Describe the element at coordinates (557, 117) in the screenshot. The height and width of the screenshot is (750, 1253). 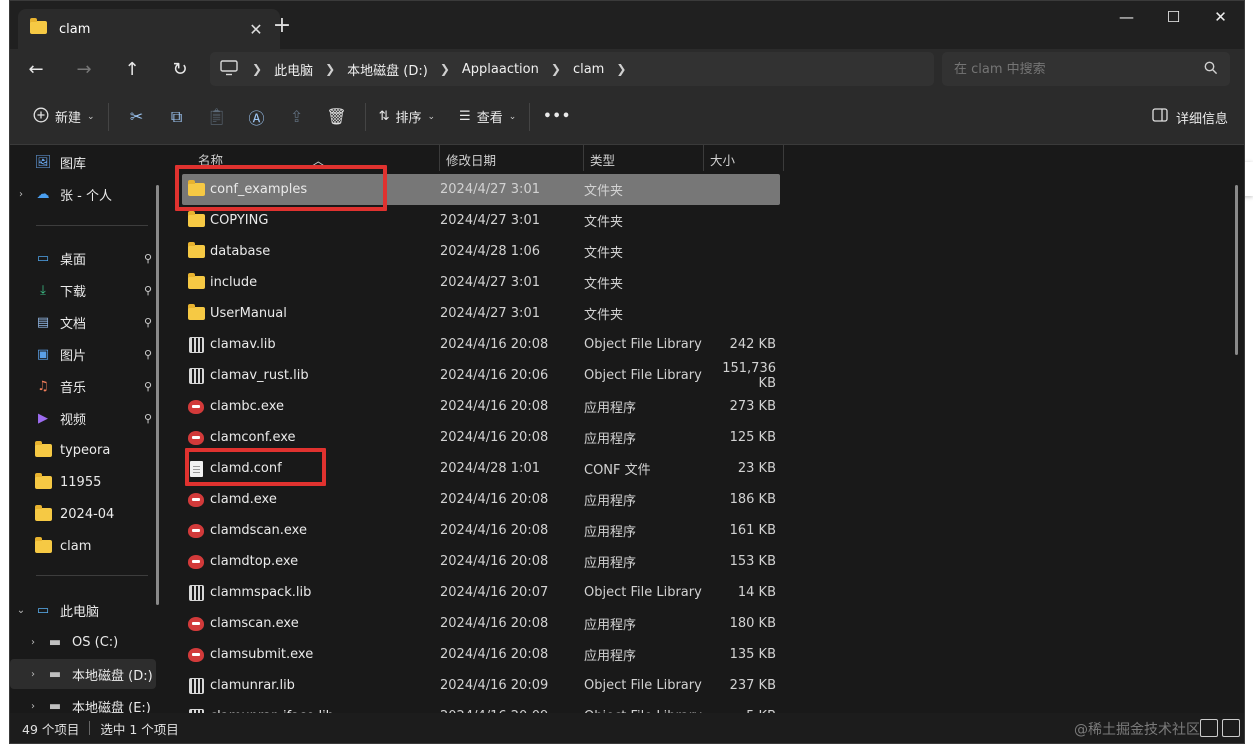
I see `more-options-button: •••` at that location.